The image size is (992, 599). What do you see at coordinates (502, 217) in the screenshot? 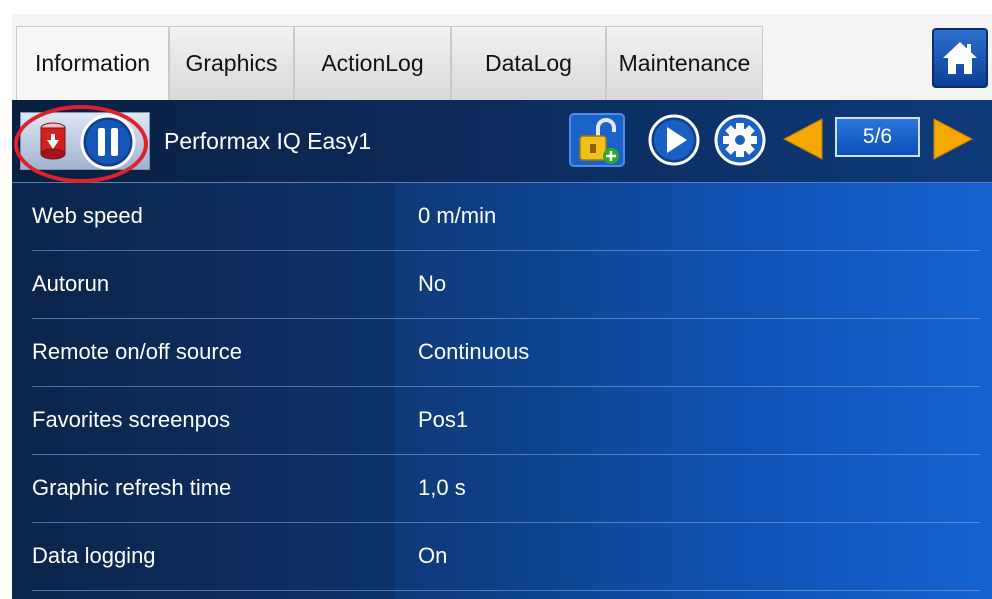
I see `table-row: Web speed 0 m/min` at bounding box center [502, 217].